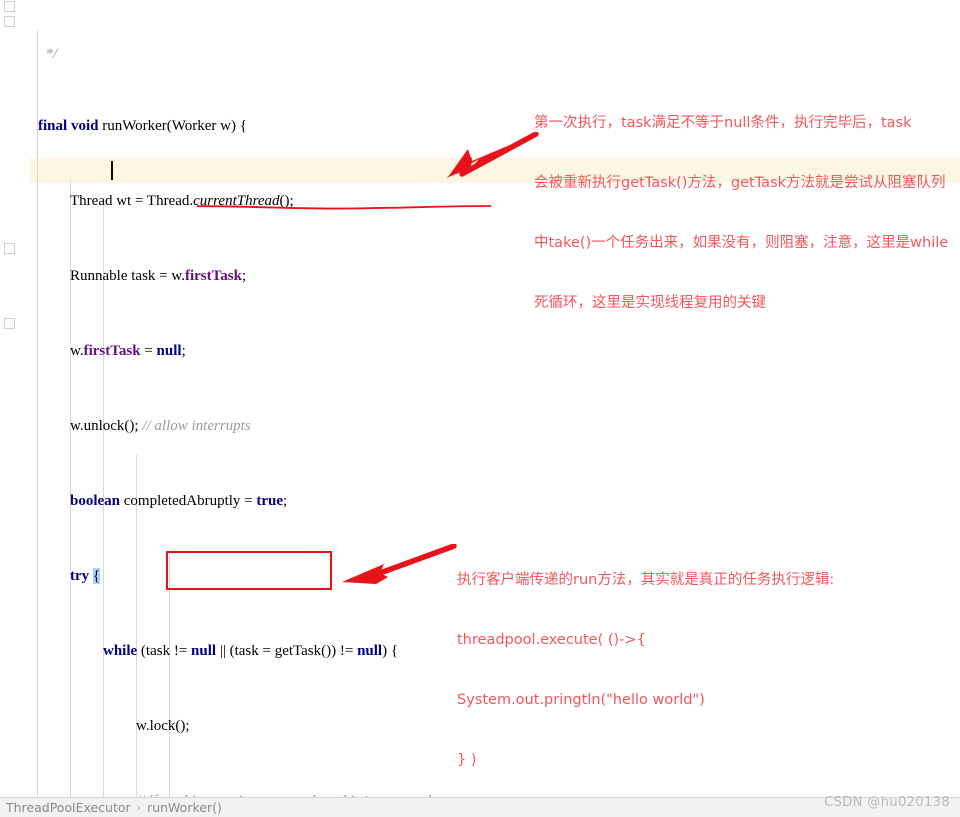 The image size is (960, 817). Describe the element at coordinates (249, 570) in the screenshot. I see `red-rectangle-task-run` at that location.